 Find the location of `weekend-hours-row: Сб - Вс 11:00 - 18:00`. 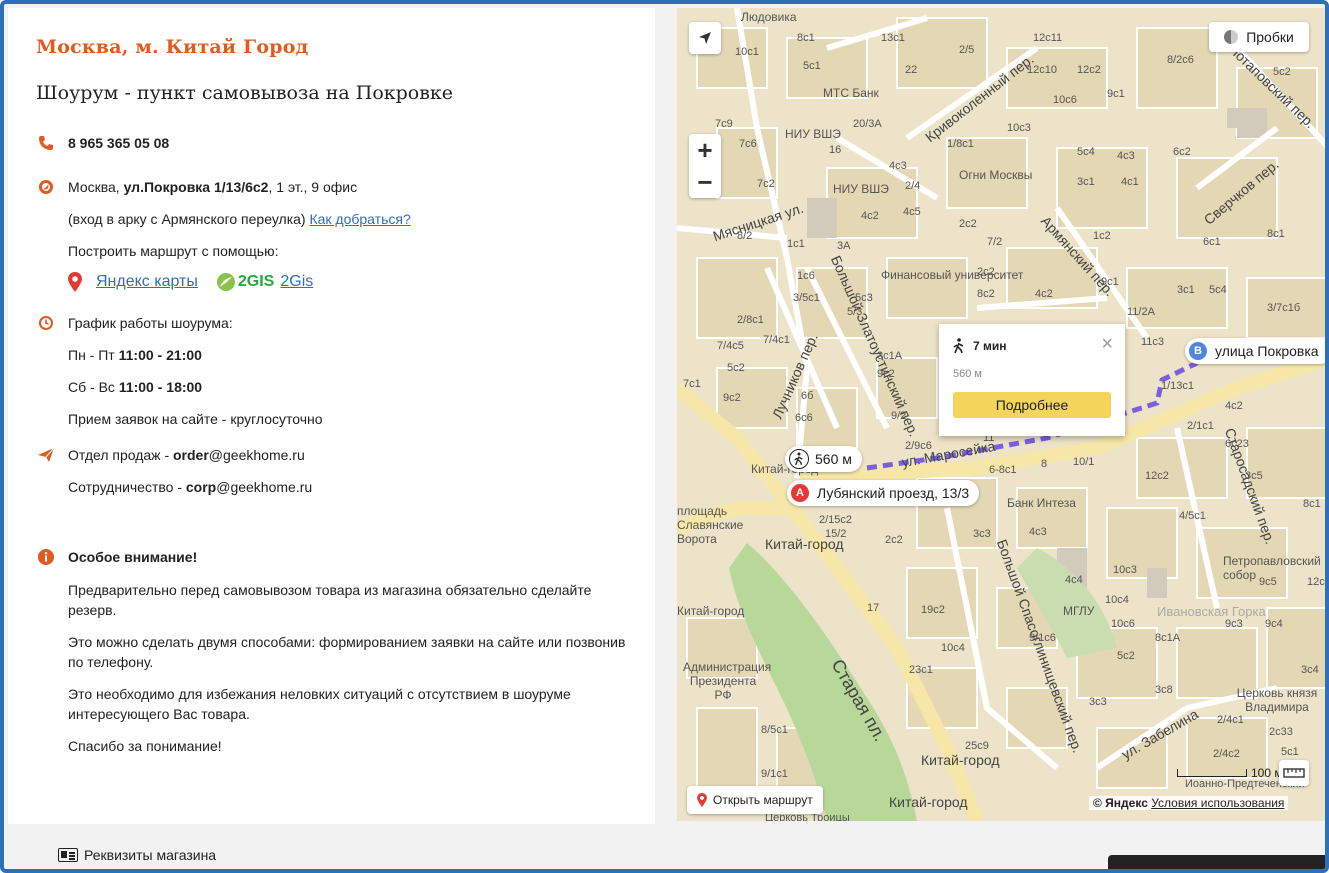

weekend-hours-row: Сб - Вс 11:00 - 18:00 is located at coordinates (347, 387).